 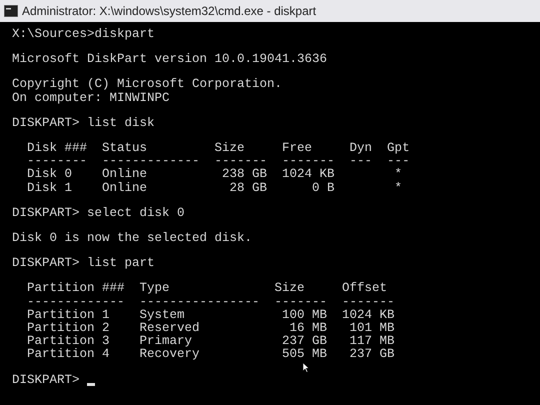 I want to click on console-line: Disk 0 is now the selected disk., so click(x=132, y=239).